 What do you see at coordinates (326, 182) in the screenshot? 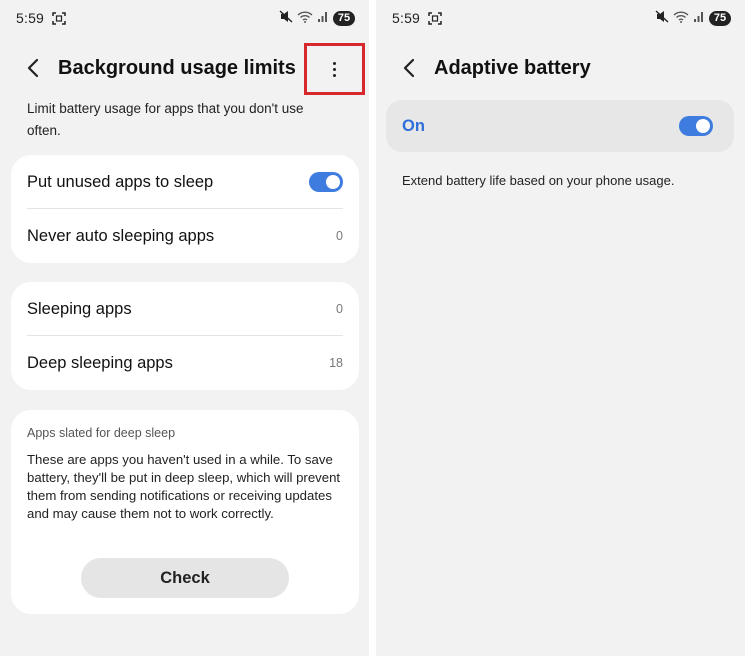
I see `put-unused-apps-toggle` at bounding box center [326, 182].